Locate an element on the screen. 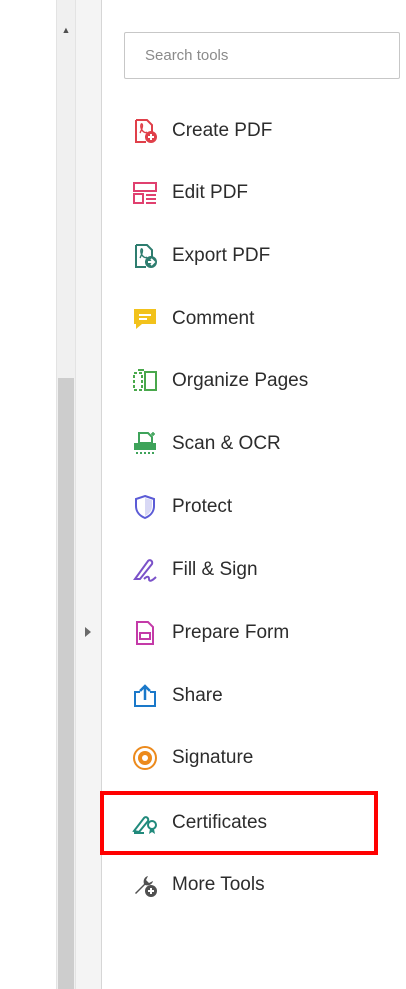  tool-label: More Tools is located at coordinates (218, 884).